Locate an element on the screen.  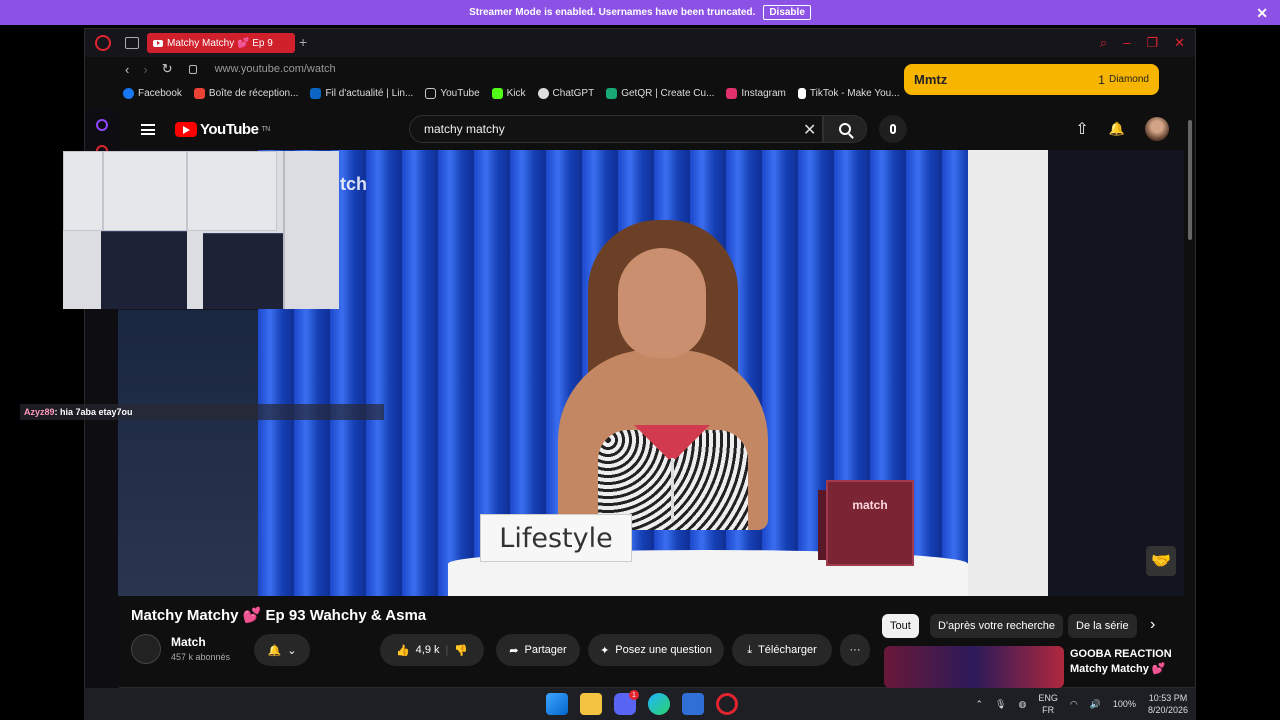
drawer-right is located at coordinates (243, 271).